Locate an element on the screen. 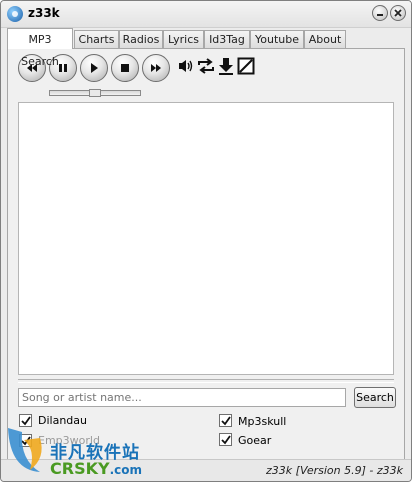  divider is located at coordinates (206, 381).